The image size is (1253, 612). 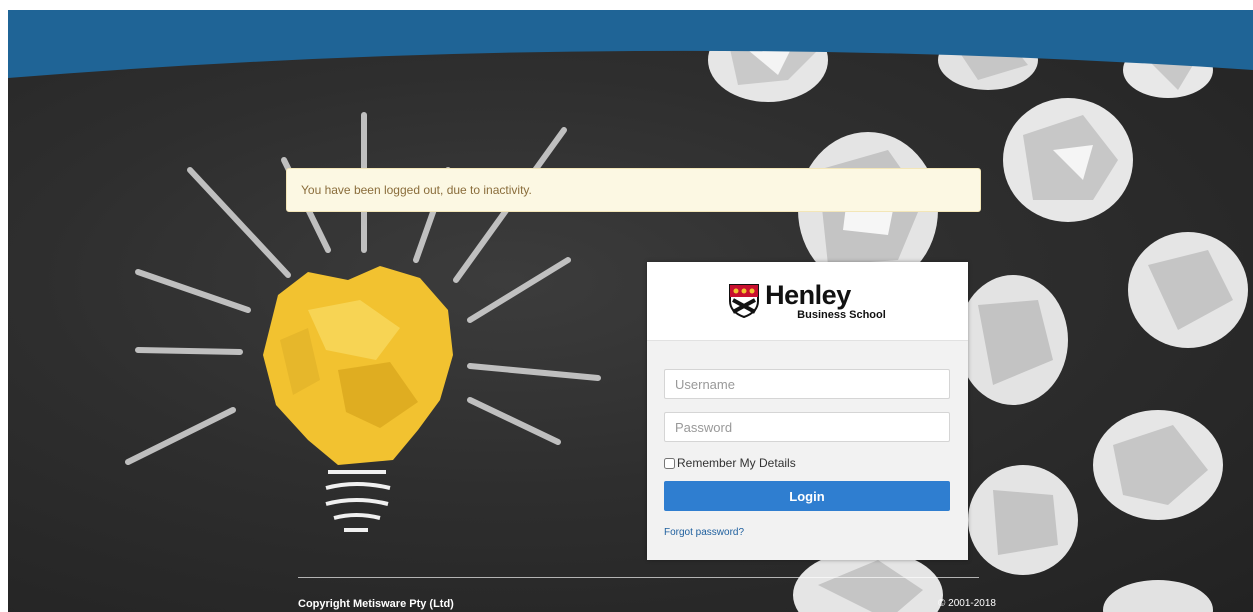 What do you see at coordinates (736, 463) in the screenshot?
I see `remember-label: Remember My Details` at bounding box center [736, 463].